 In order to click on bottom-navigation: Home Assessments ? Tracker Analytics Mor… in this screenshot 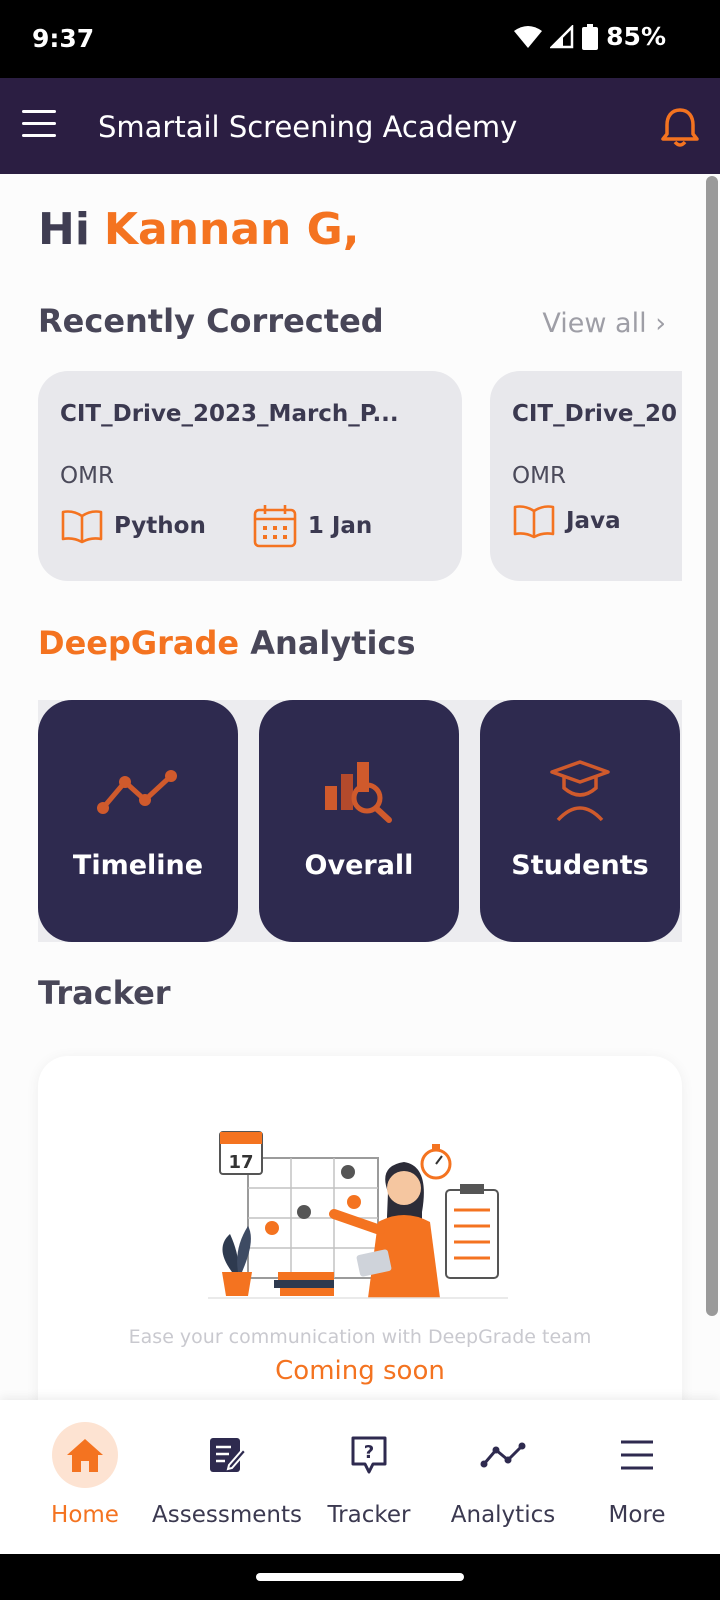, I will do `click(360, 1477)`.